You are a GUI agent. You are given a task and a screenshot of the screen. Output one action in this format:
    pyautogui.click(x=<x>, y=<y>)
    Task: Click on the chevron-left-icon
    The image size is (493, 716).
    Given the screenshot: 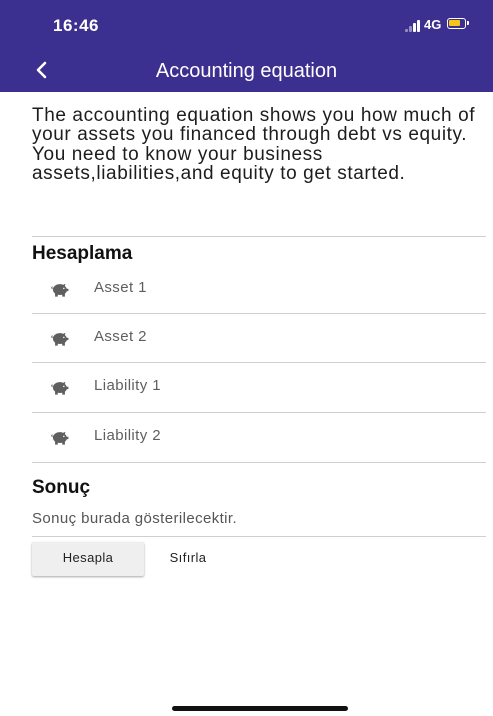 What is the action you would take?
    pyautogui.click(x=41, y=70)
    